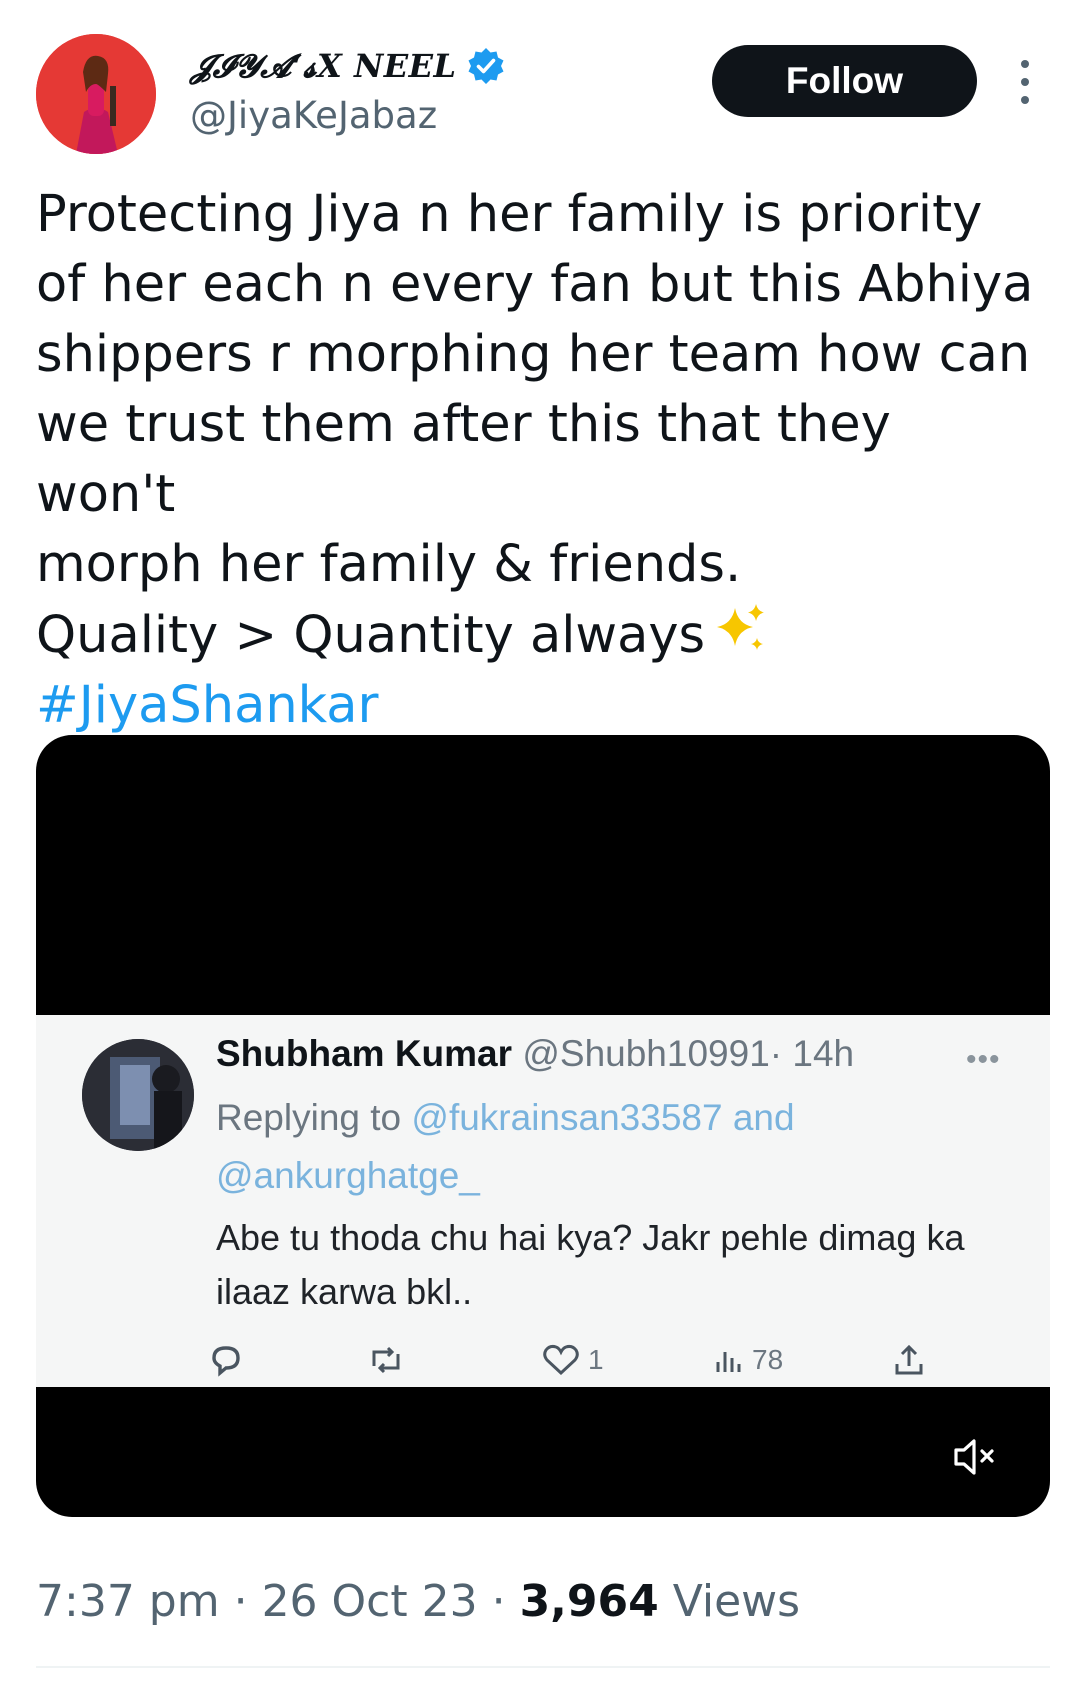 The width and height of the screenshot is (1080, 1684). I want to click on sparkles-icon, so click(741, 627).